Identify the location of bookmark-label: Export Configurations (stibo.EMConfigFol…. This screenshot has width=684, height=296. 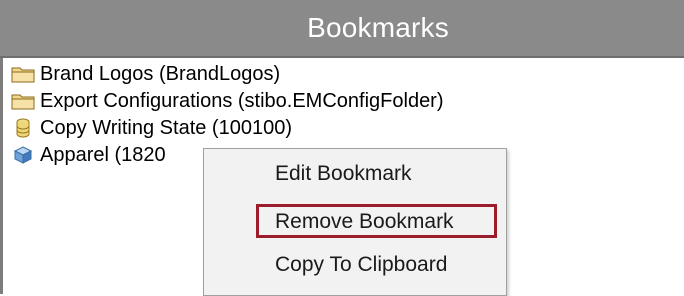
(242, 101).